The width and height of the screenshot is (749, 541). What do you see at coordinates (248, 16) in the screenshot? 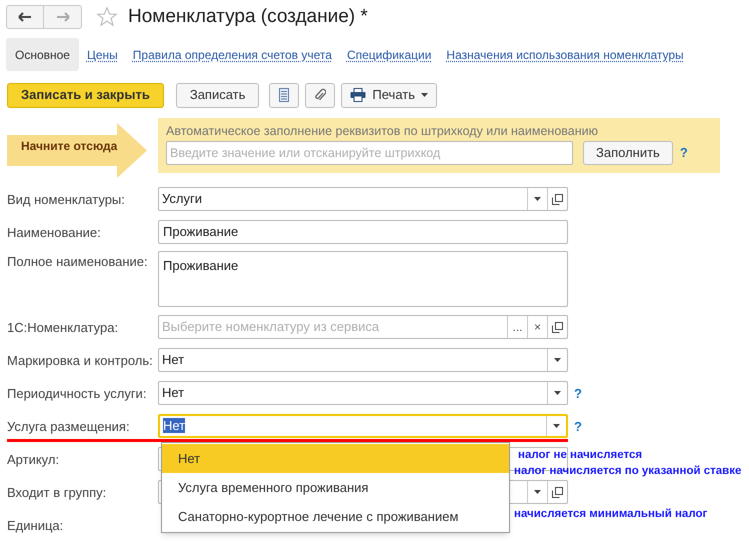
I see `window-title: Номенклатура (создание) *` at bounding box center [248, 16].